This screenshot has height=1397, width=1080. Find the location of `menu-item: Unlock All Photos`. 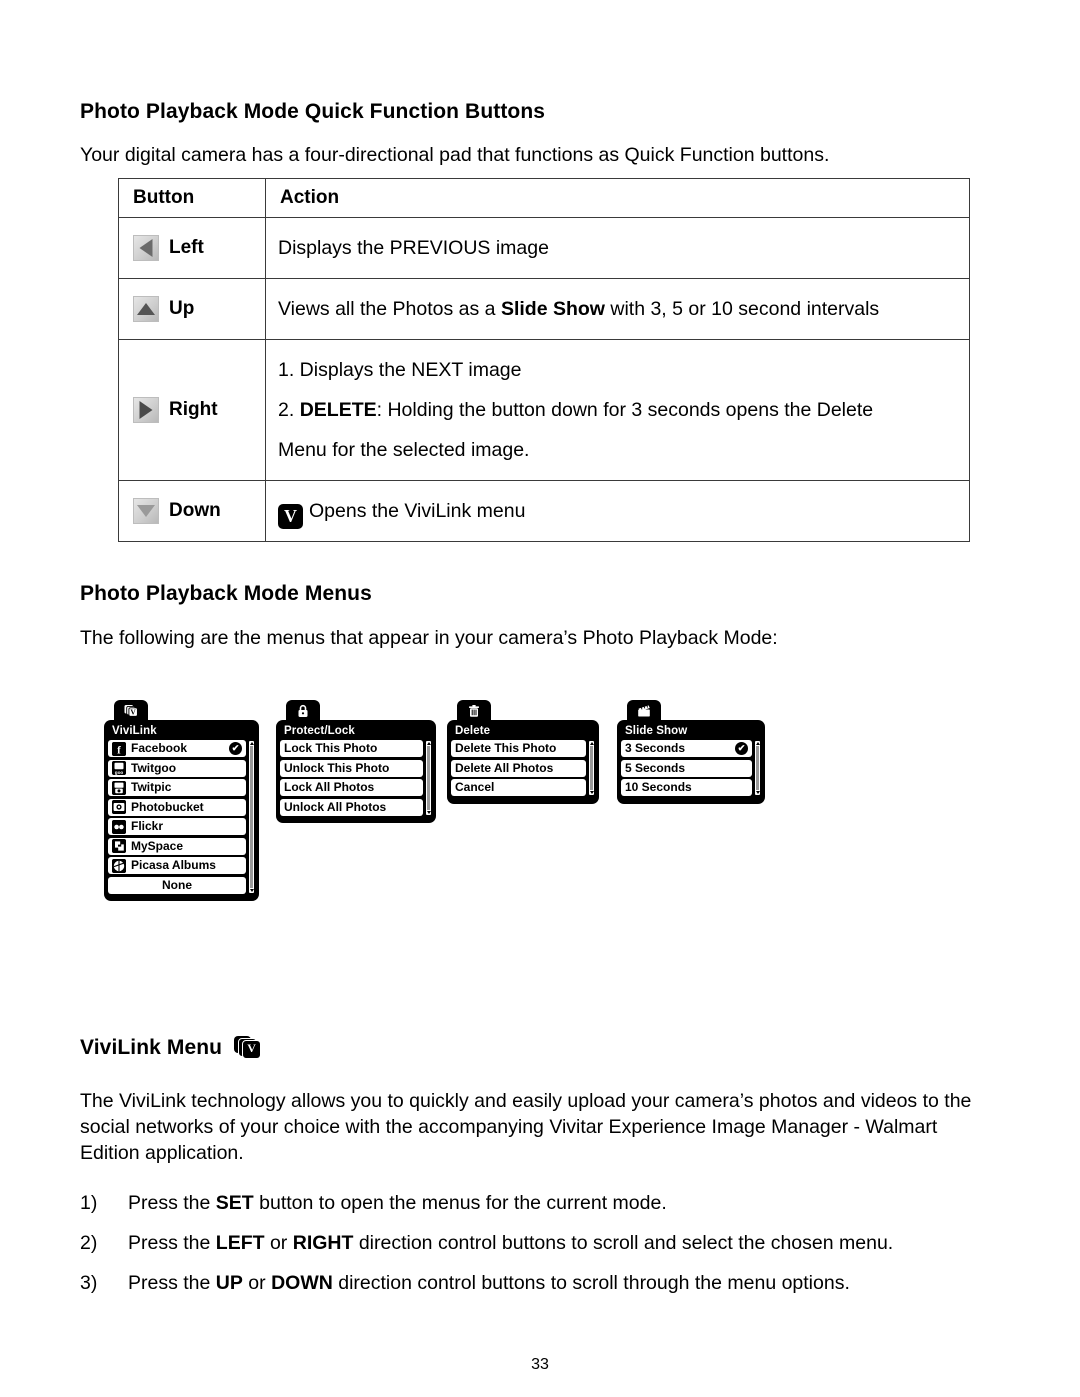

menu-item: Unlock All Photos is located at coordinates (351, 807).